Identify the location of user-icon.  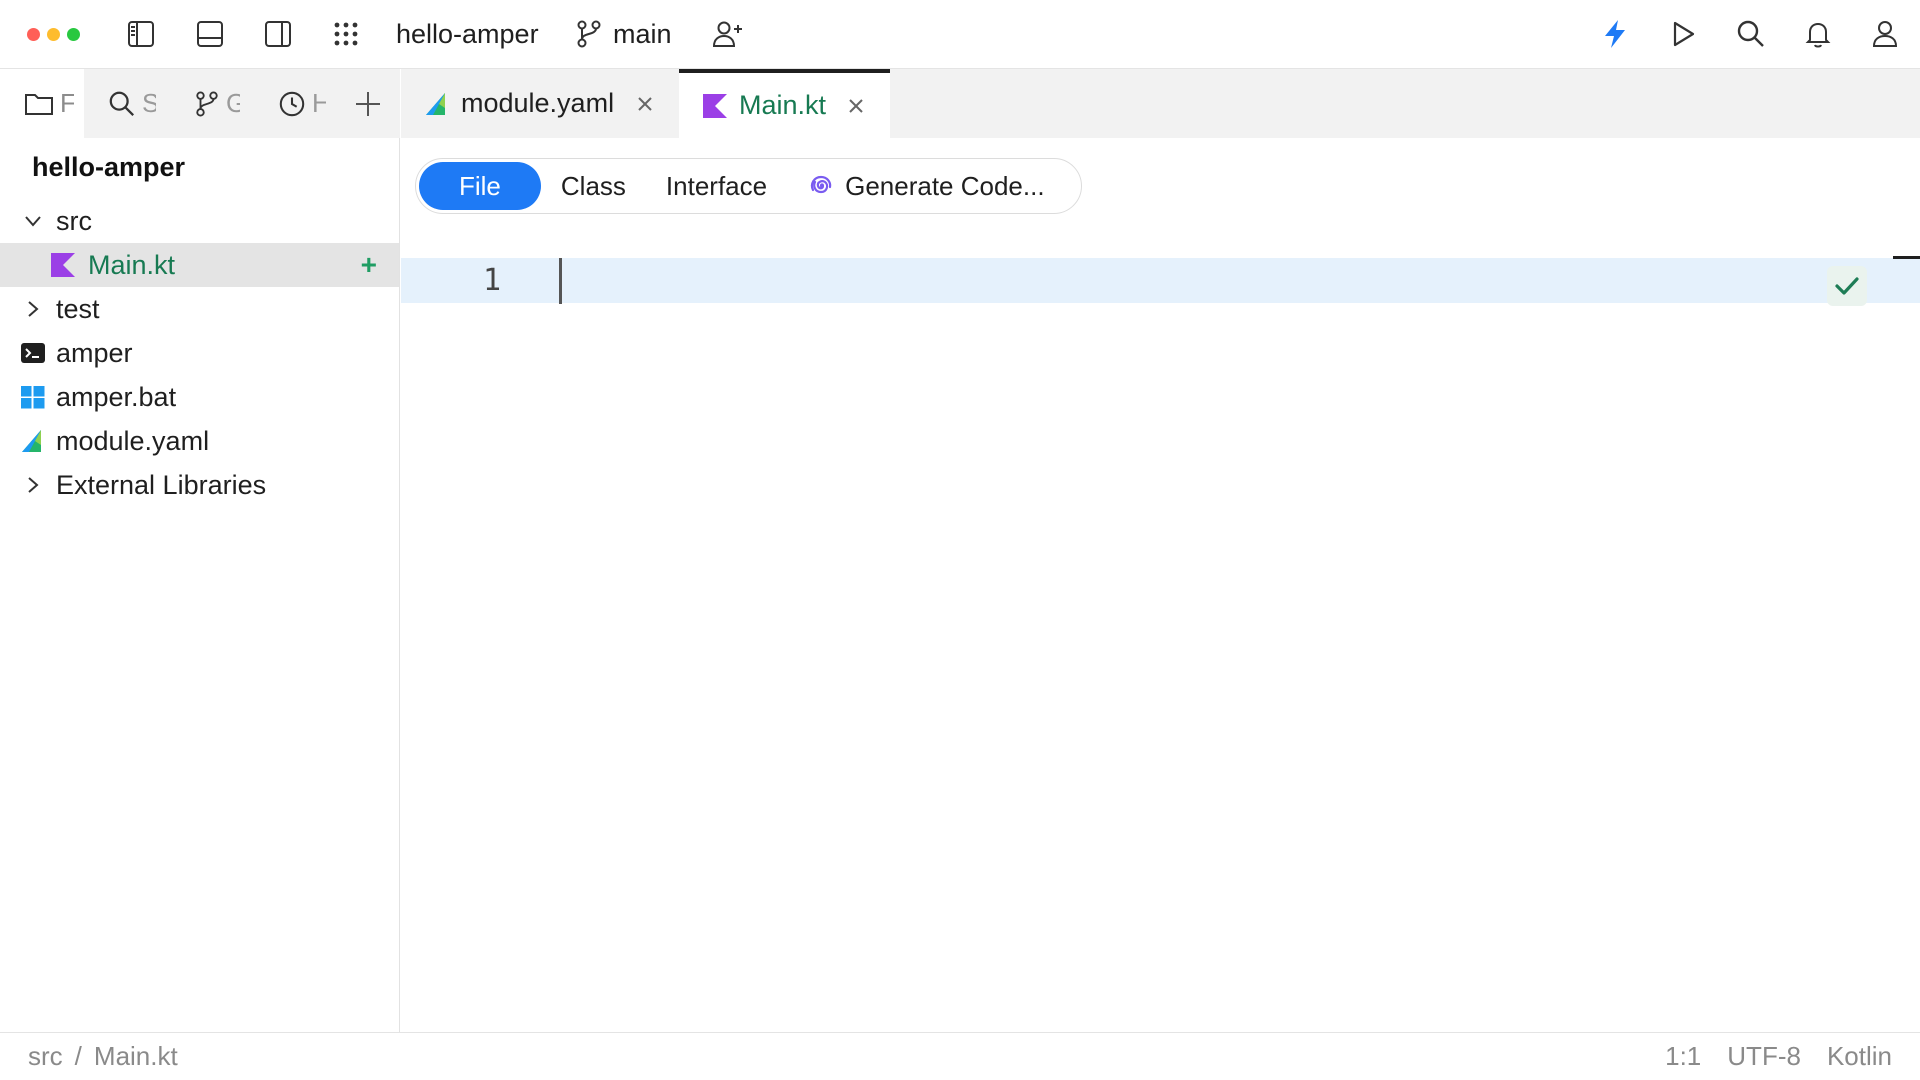
(1885, 34).